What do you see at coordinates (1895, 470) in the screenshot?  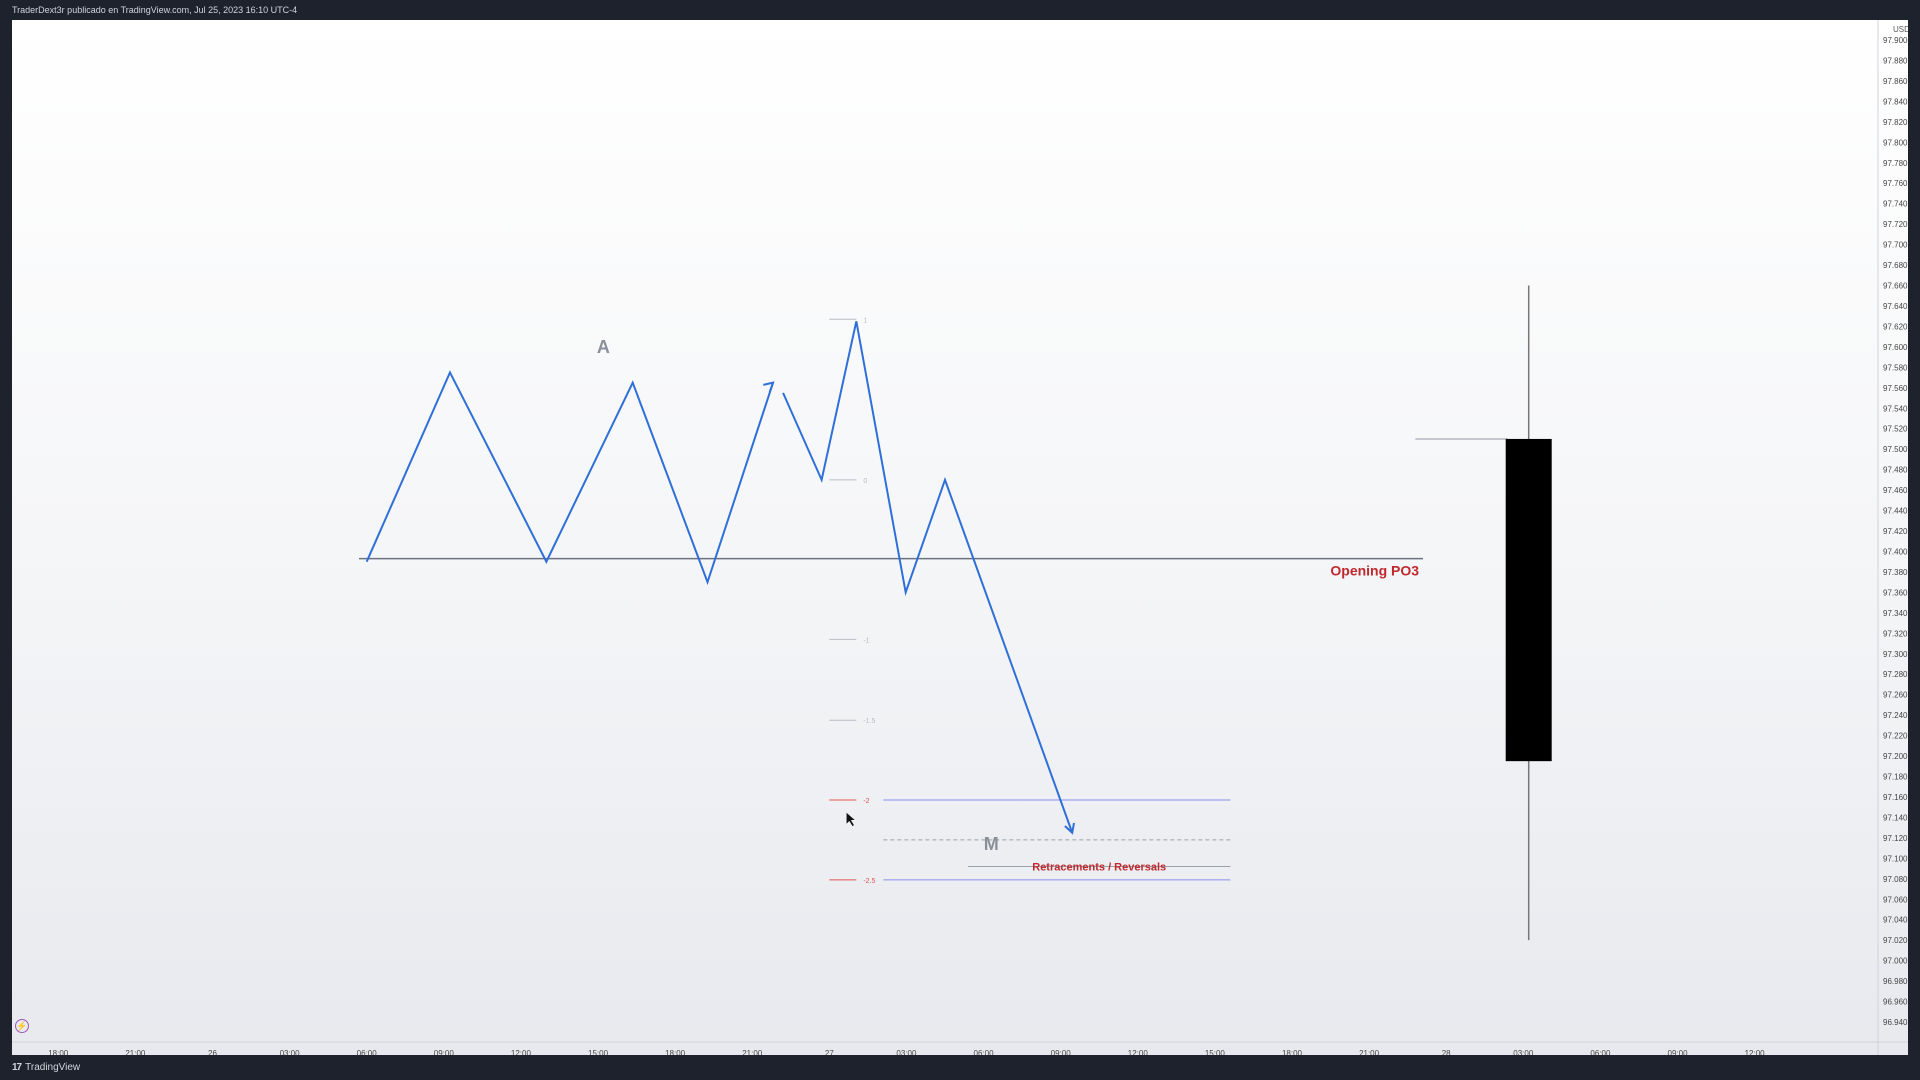 I see `y-tick-label: 97.480` at bounding box center [1895, 470].